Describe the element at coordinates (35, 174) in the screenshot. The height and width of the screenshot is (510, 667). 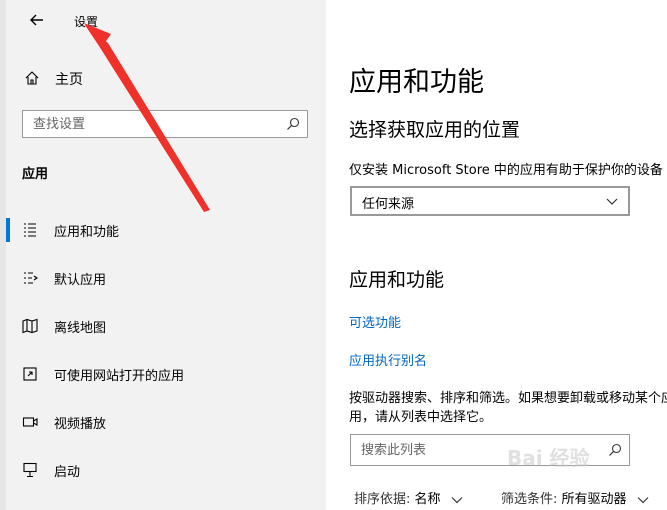
I see `sidebar-section-heading: 应用` at that location.